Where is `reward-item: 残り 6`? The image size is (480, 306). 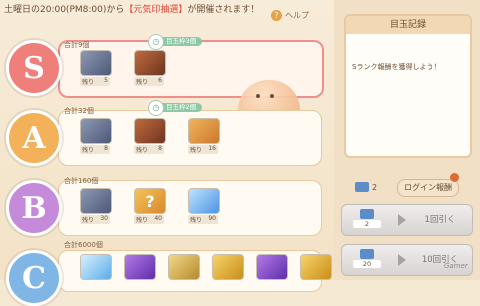 reward-item: 残り 6 is located at coordinates (157, 68).